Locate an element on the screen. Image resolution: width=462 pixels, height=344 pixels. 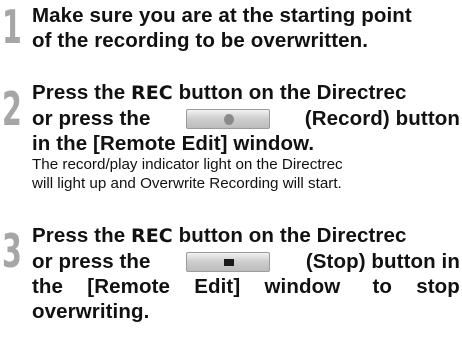
step-3-line-2-b: (Stop) button in is located at coordinates (382, 261).